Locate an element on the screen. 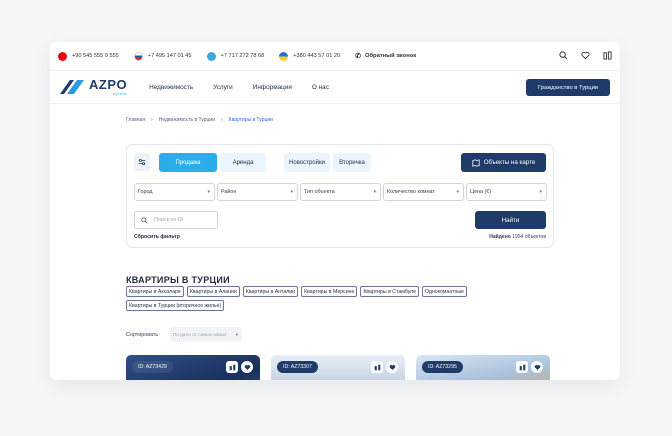  tab-rent: Аренда is located at coordinates (243, 162).